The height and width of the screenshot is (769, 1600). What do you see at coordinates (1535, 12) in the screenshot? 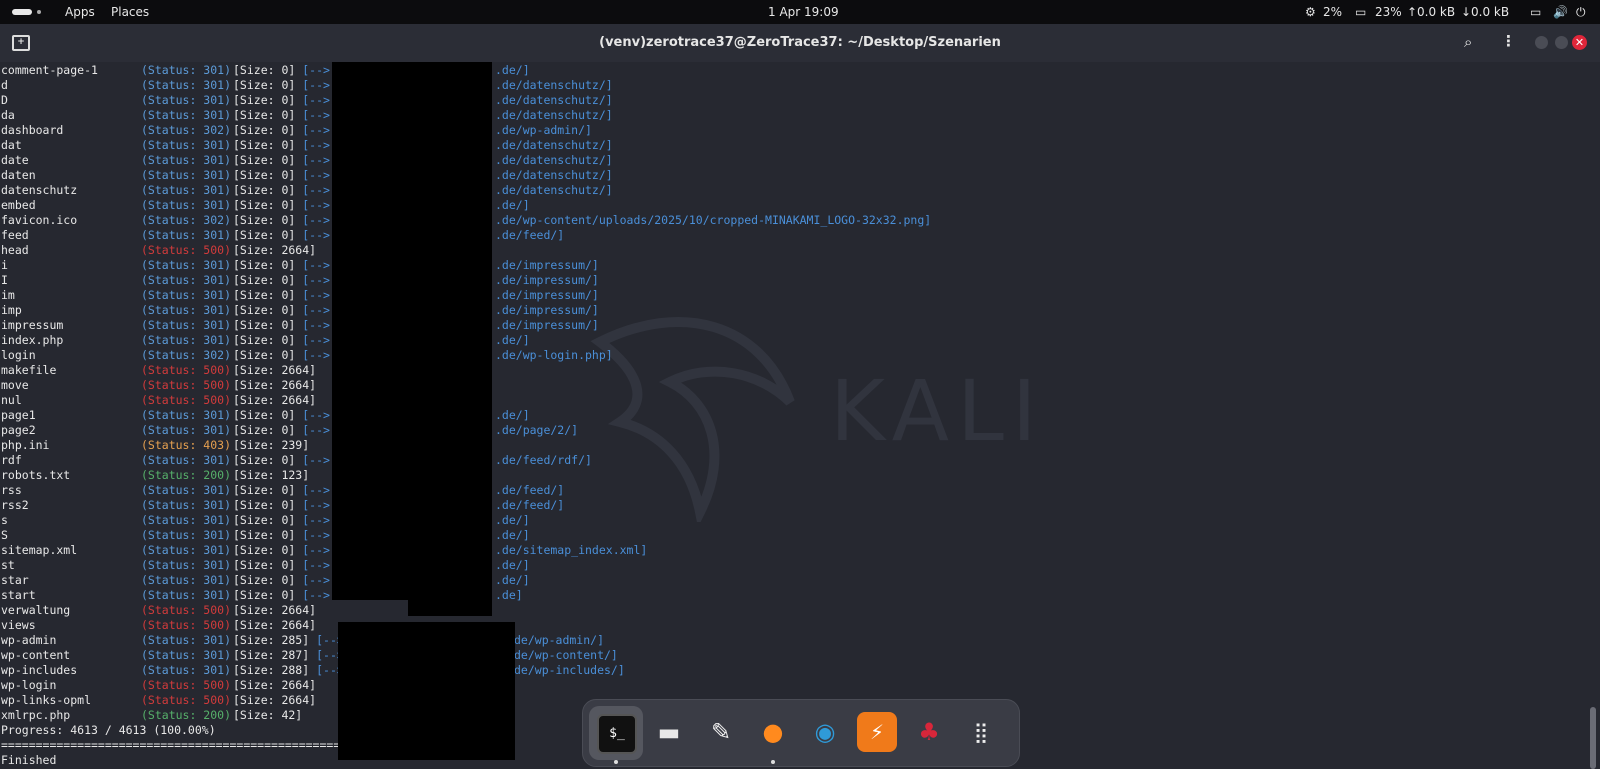
I see `screen-icon: ▭` at bounding box center [1535, 12].